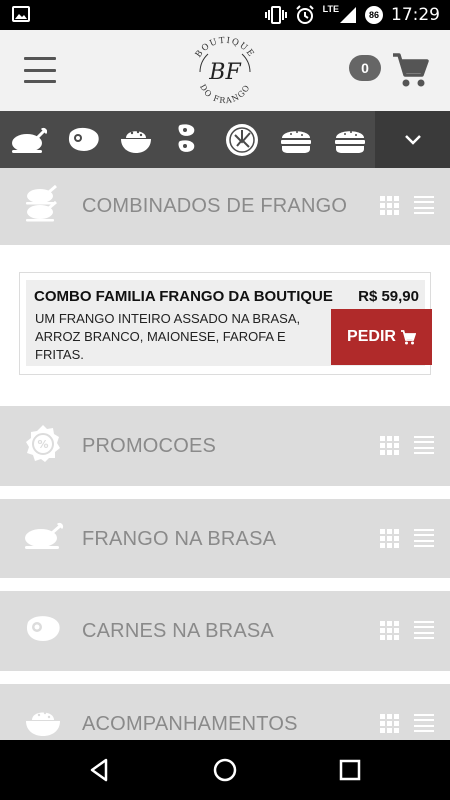  Describe the element at coordinates (41, 203) in the screenshot. I see `stacked-chicken-icon` at that location.